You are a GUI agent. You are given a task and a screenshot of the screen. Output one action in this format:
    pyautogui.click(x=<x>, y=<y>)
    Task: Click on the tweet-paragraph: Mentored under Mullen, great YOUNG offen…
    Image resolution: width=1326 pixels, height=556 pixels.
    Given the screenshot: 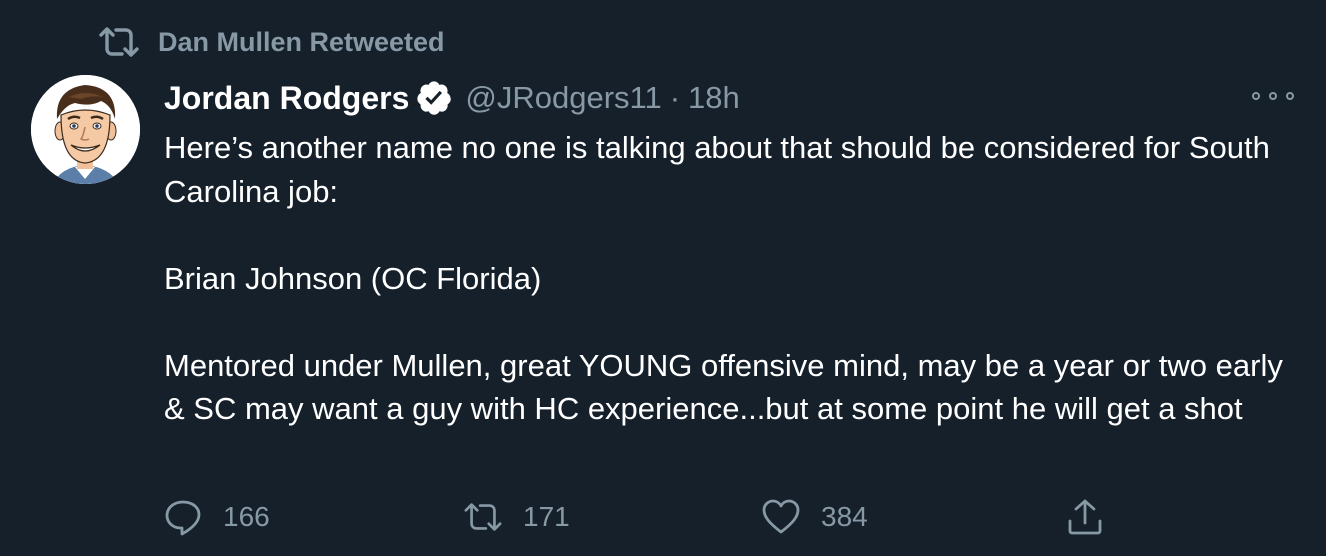 What is the action you would take?
    pyautogui.click(x=723, y=387)
    